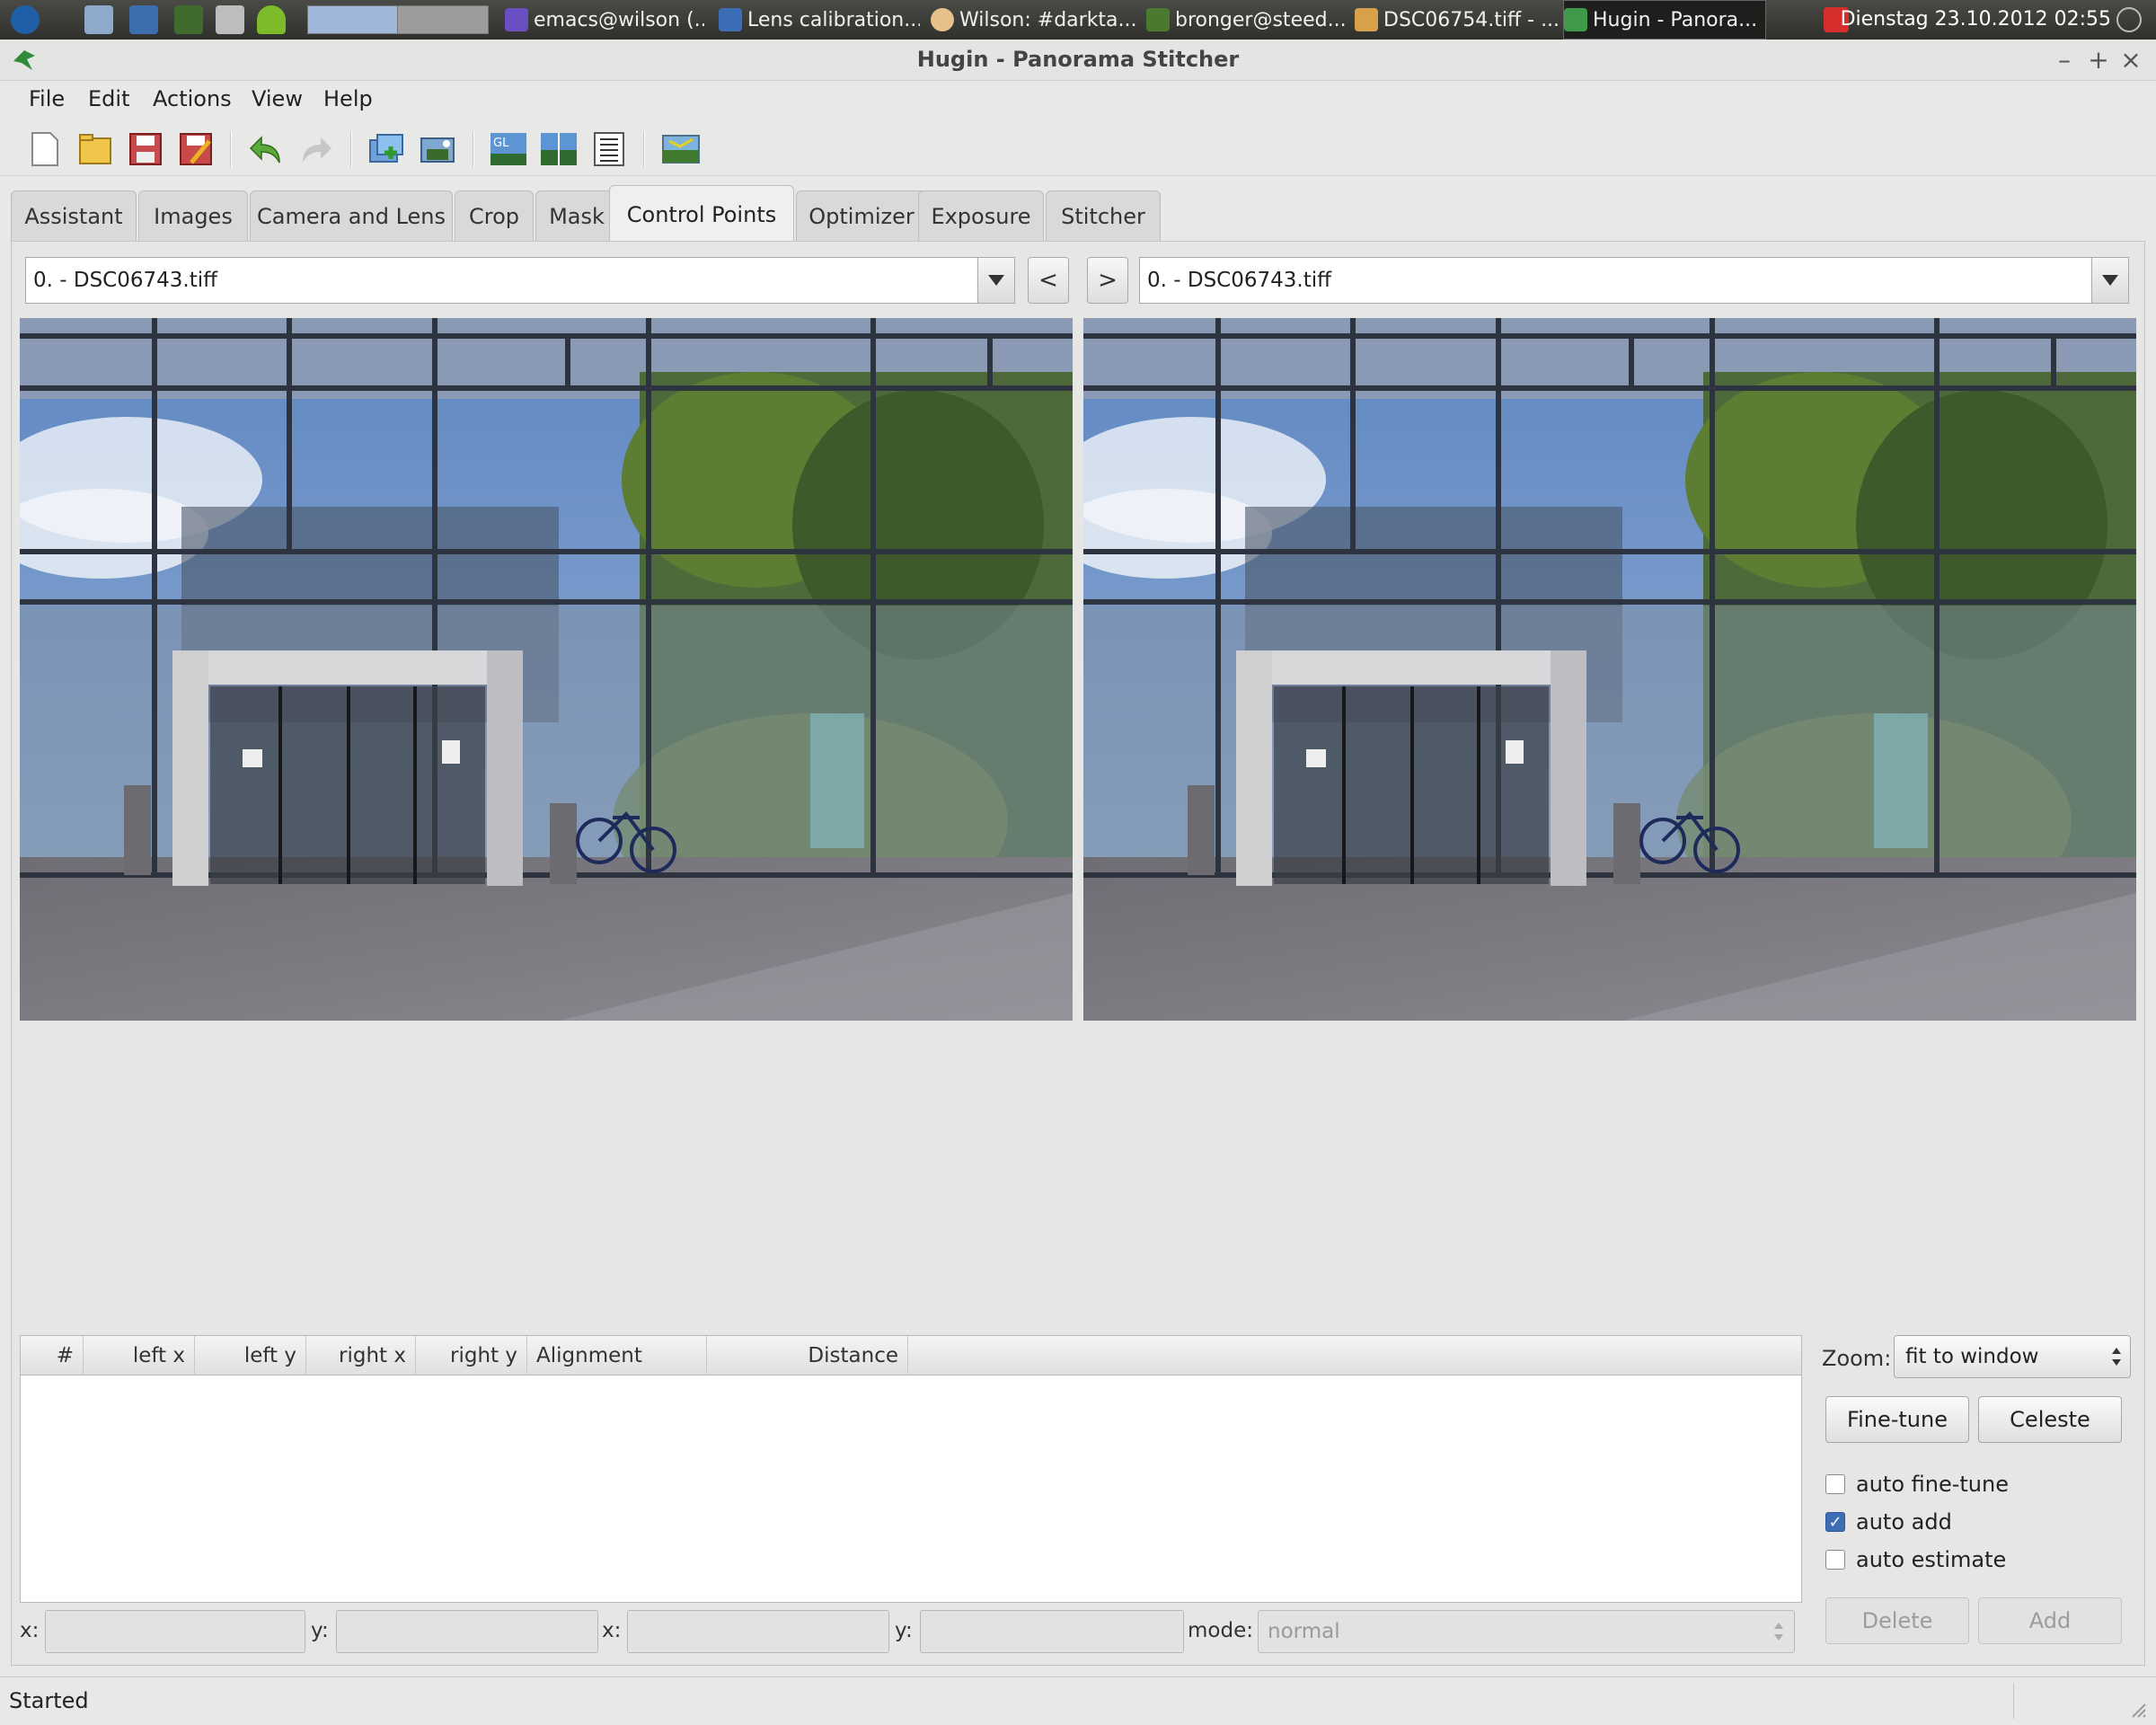 The height and width of the screenshot is (1725, 2156). I want to click on maximize-icon: +, so click(2098, 60).